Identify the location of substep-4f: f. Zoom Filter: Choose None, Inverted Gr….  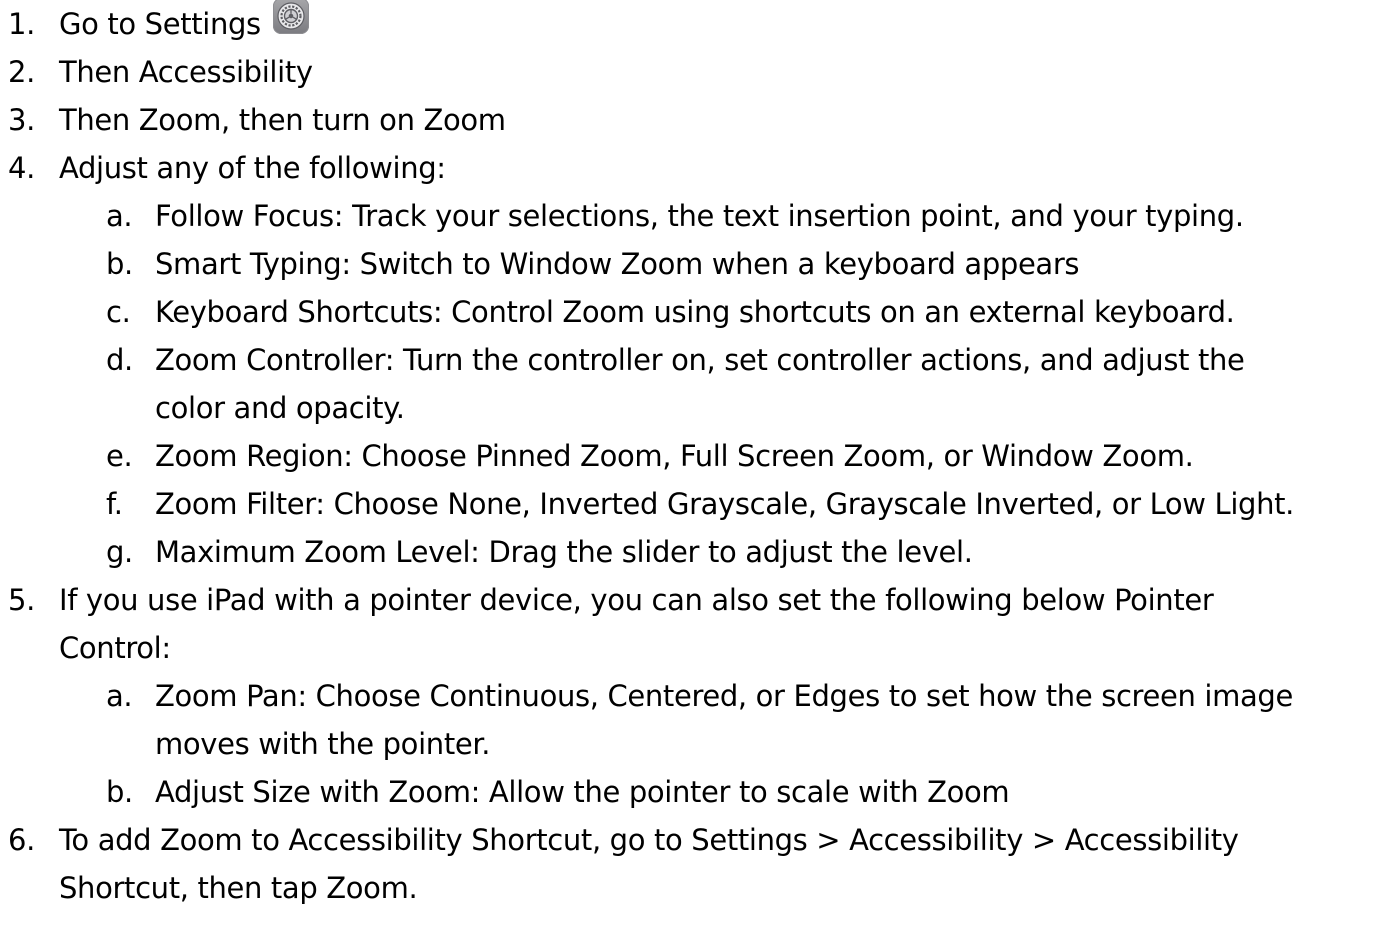
(689, 504).